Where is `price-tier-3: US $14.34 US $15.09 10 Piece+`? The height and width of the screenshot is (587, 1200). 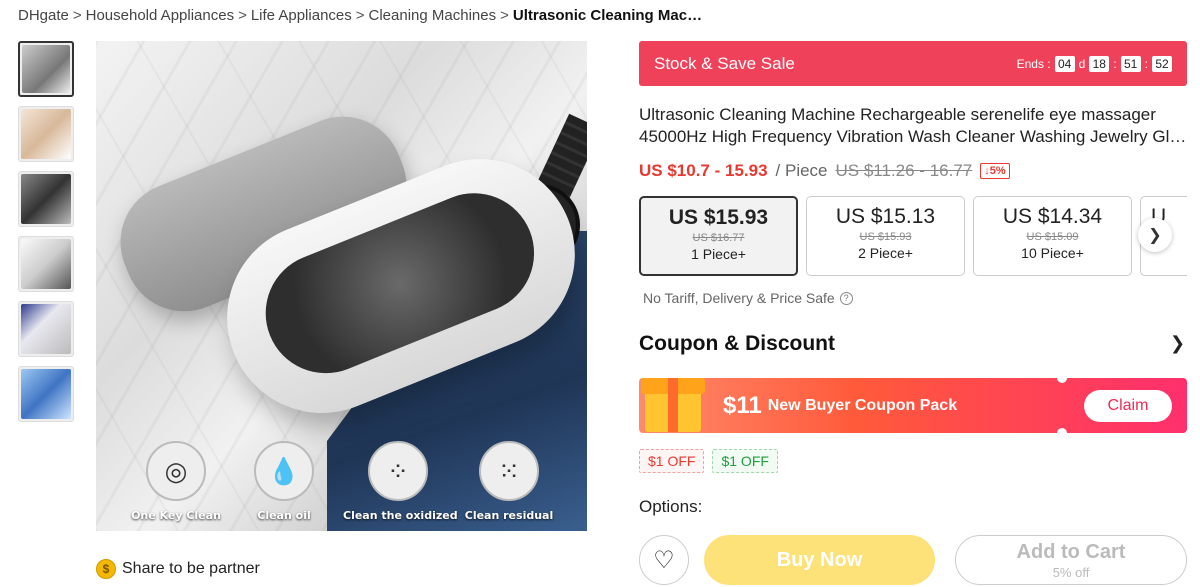 price-tier-3: US $14.34 US $15.09 10 Piece+ is located at coordinates (1052, 236).